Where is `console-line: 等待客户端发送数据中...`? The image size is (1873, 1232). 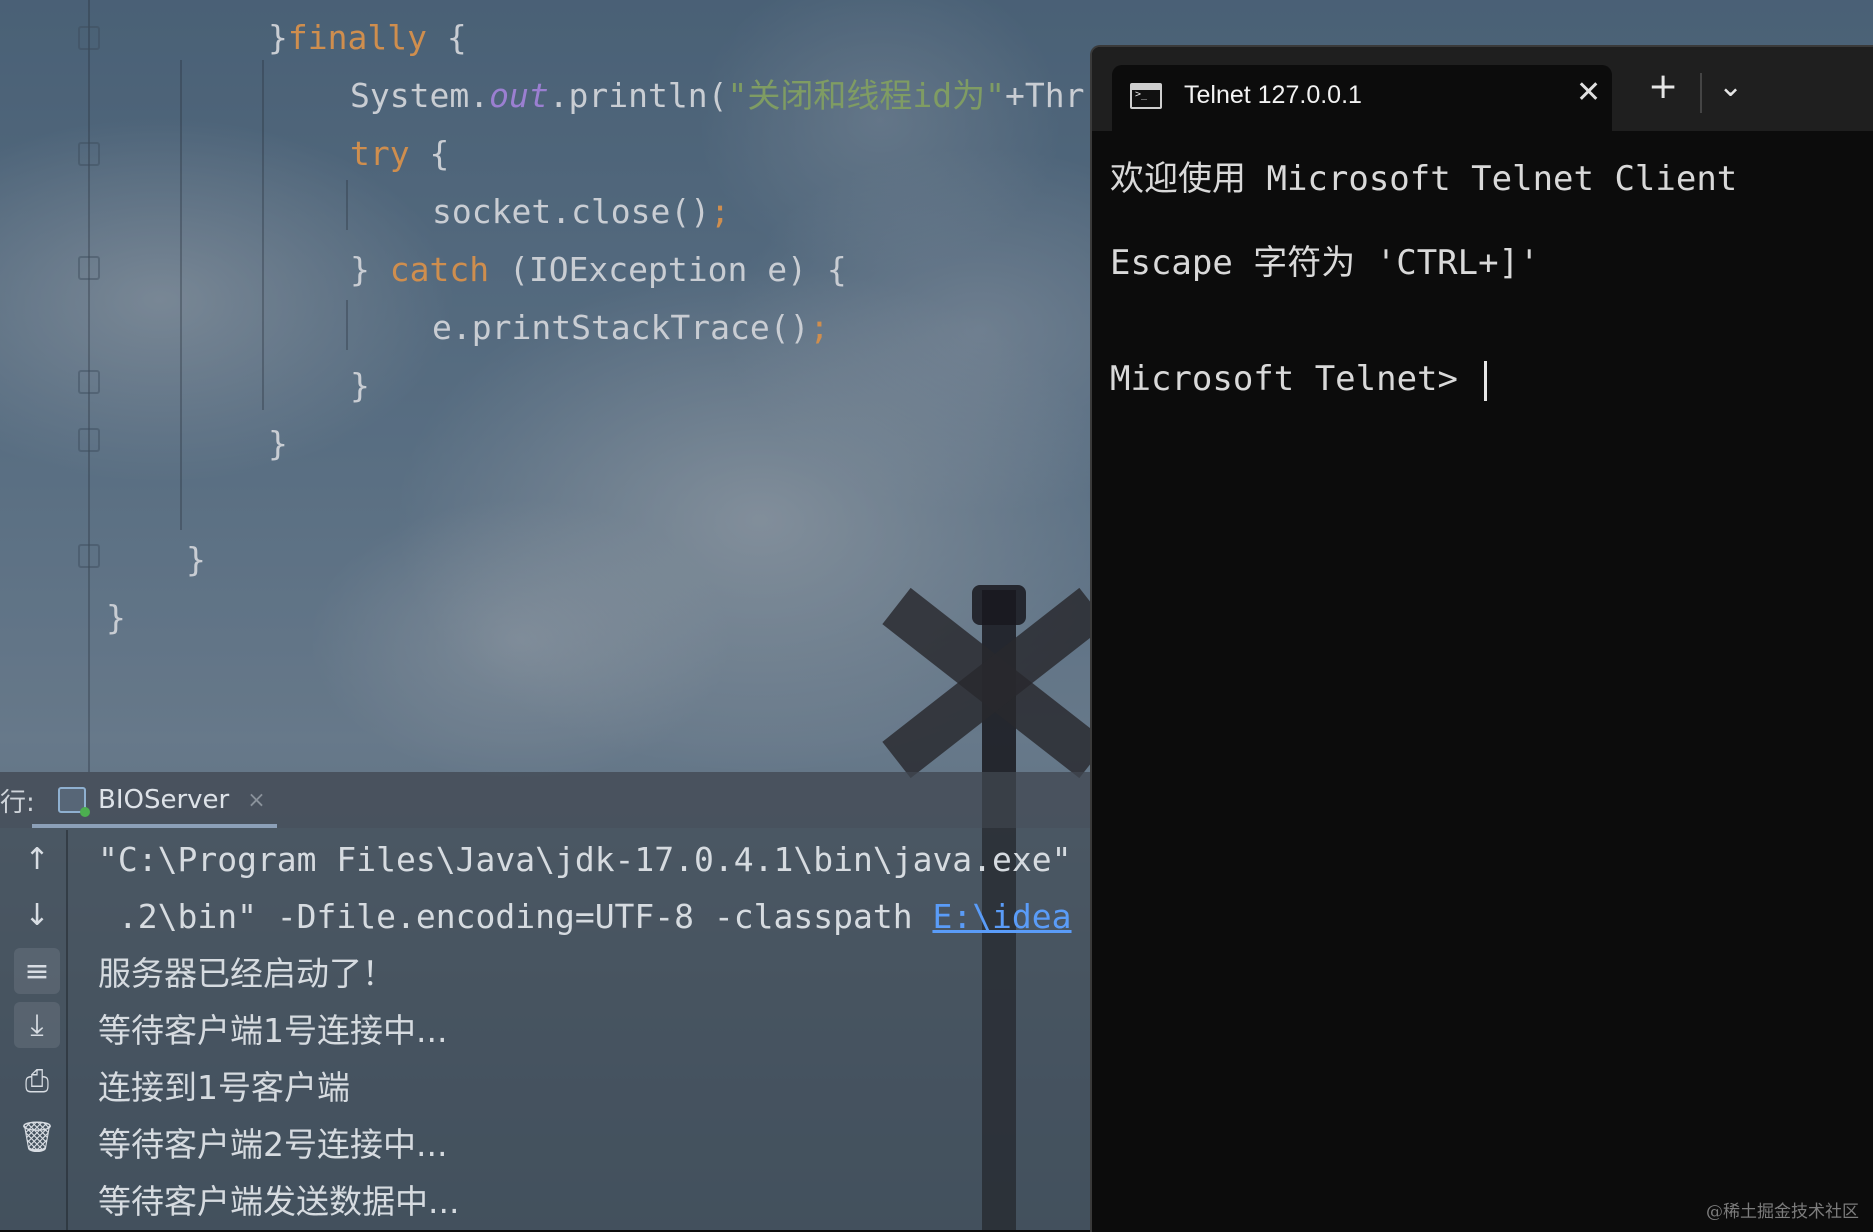 console-line: 等待客户端发送数据中... is located at coordinates (278, 1202).